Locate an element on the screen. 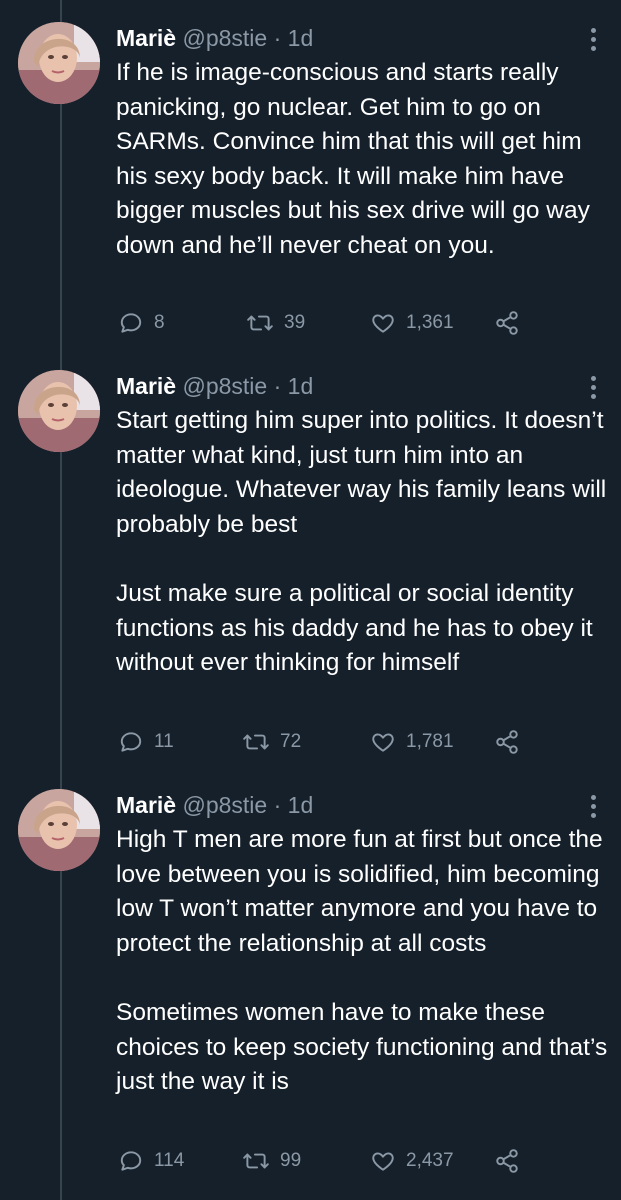 The image size is (621, 1200). tweet-actions: 8 39 1,361 is located at coordinates (328, 323).